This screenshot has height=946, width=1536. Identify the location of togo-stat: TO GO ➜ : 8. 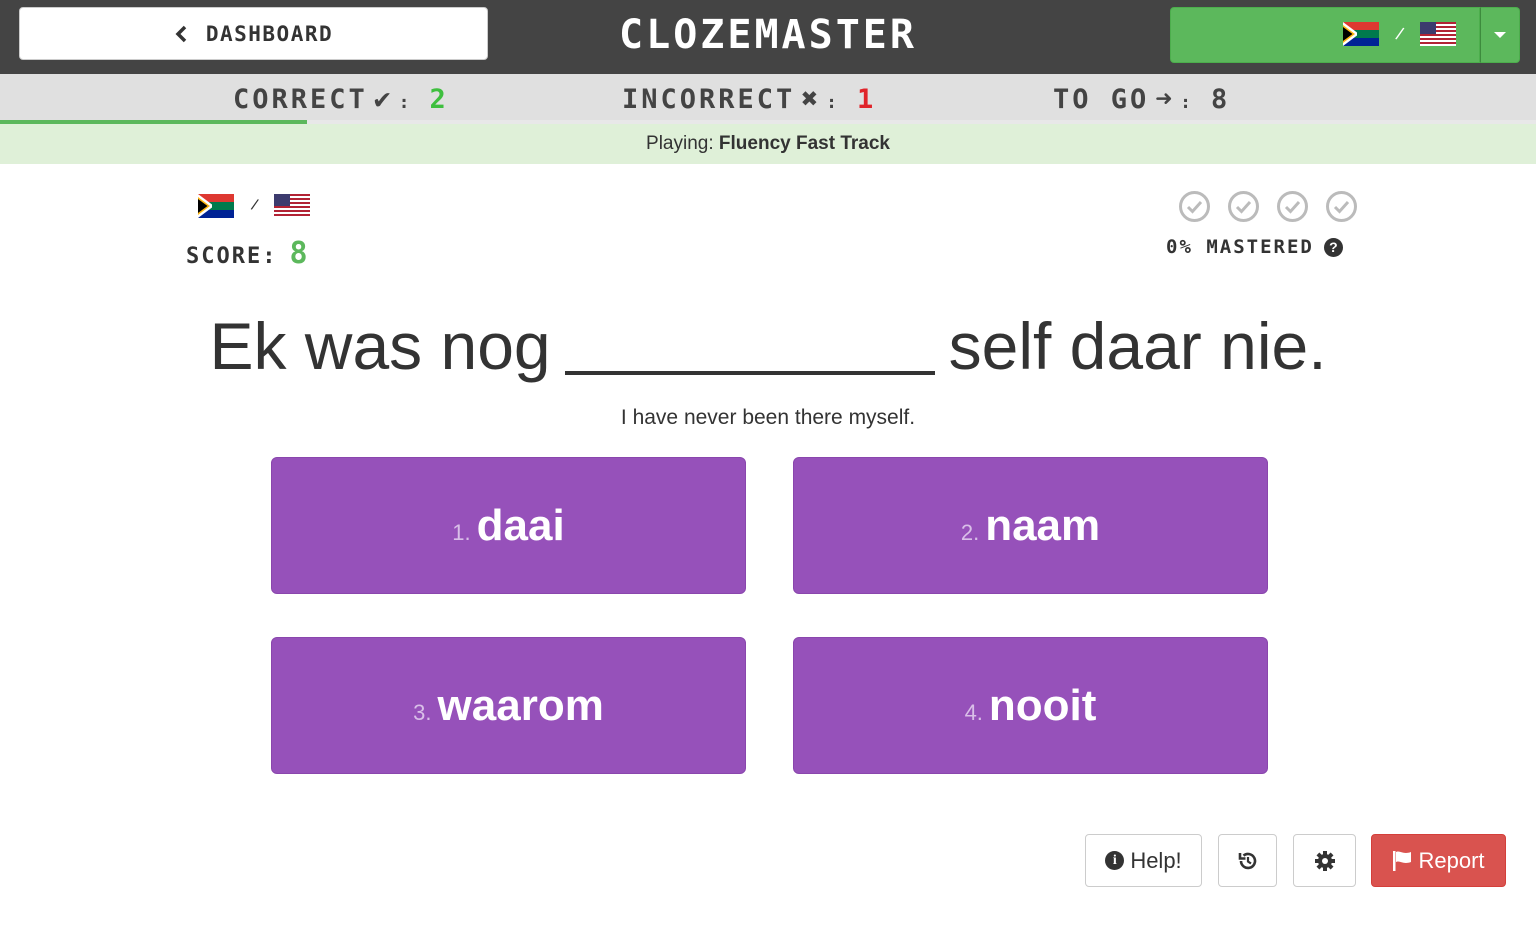
(1141, 98).